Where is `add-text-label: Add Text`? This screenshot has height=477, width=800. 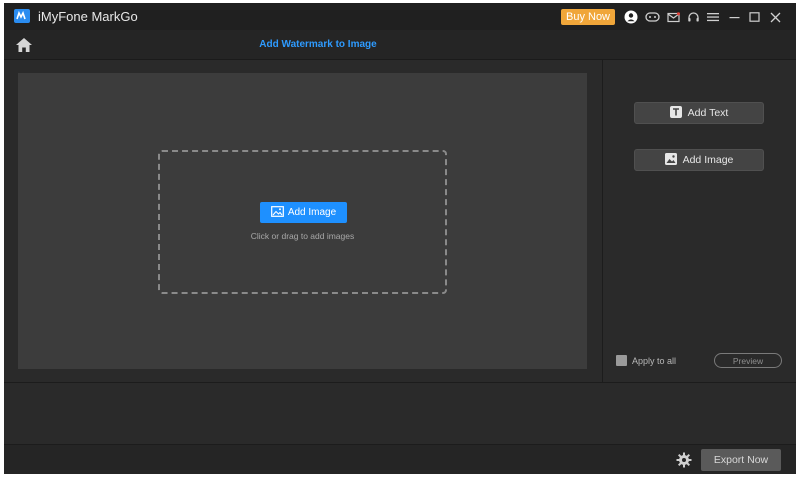 add-text-label: Add Text is located at coordinates (708, 113).